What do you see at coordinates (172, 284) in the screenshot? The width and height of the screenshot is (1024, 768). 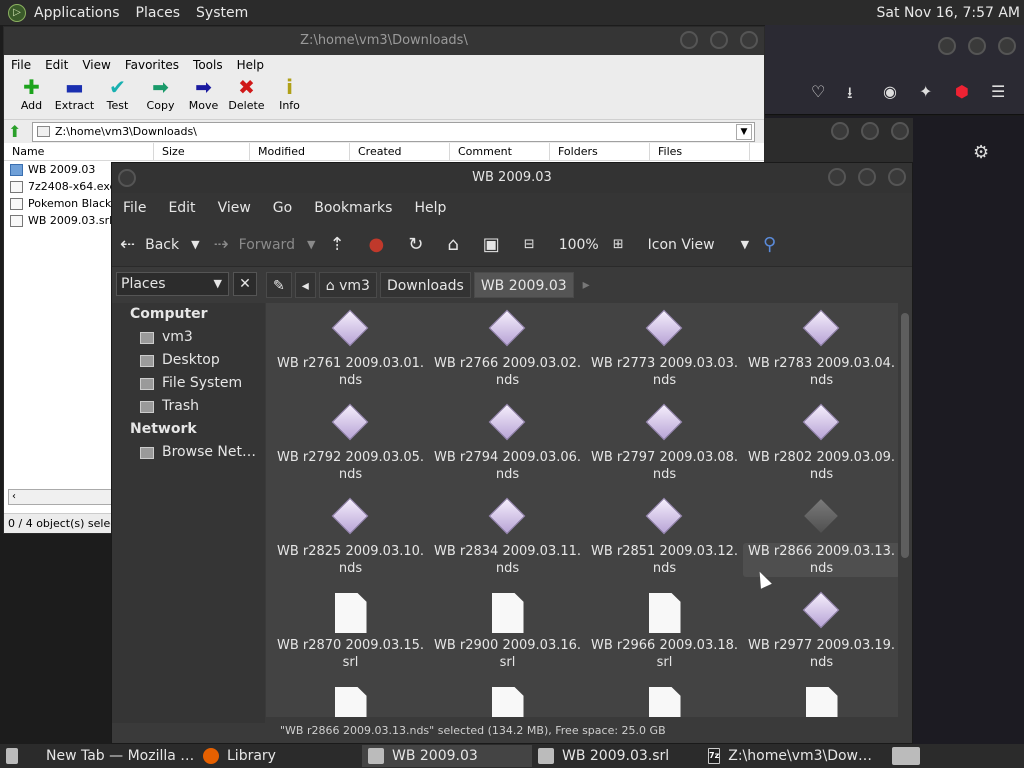 I see `places-selector: Places ▼` at bounding box center [172, 284].